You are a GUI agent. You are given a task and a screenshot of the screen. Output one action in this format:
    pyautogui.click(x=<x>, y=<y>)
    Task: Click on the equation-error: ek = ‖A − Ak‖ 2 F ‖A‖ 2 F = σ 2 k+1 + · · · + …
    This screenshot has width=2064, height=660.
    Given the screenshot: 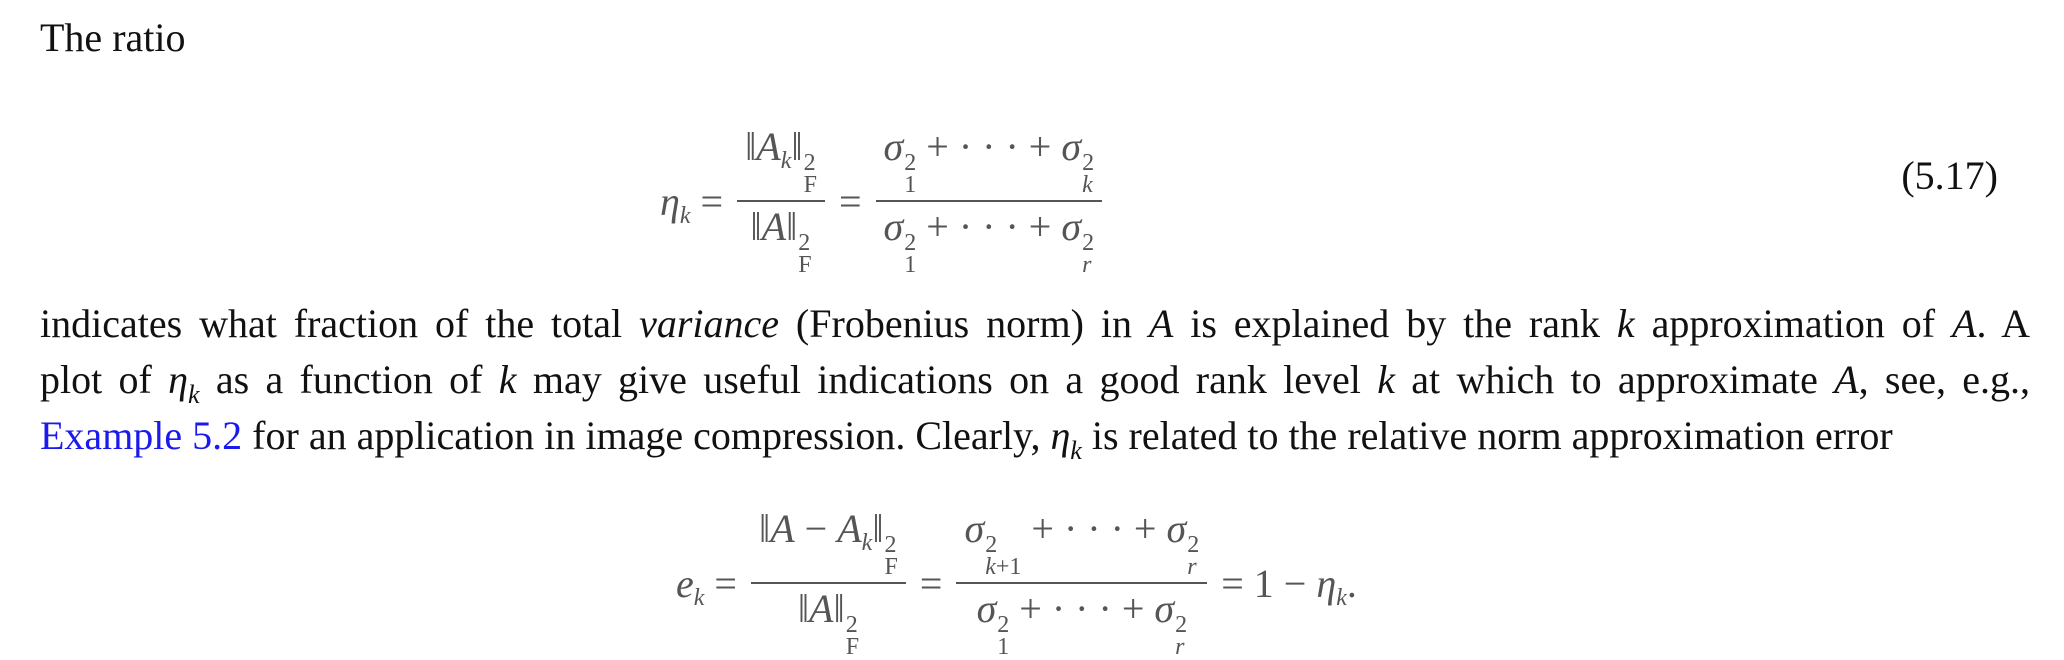 What is the action you would take?
    pyautogui.click(x=1016, y=583)
    